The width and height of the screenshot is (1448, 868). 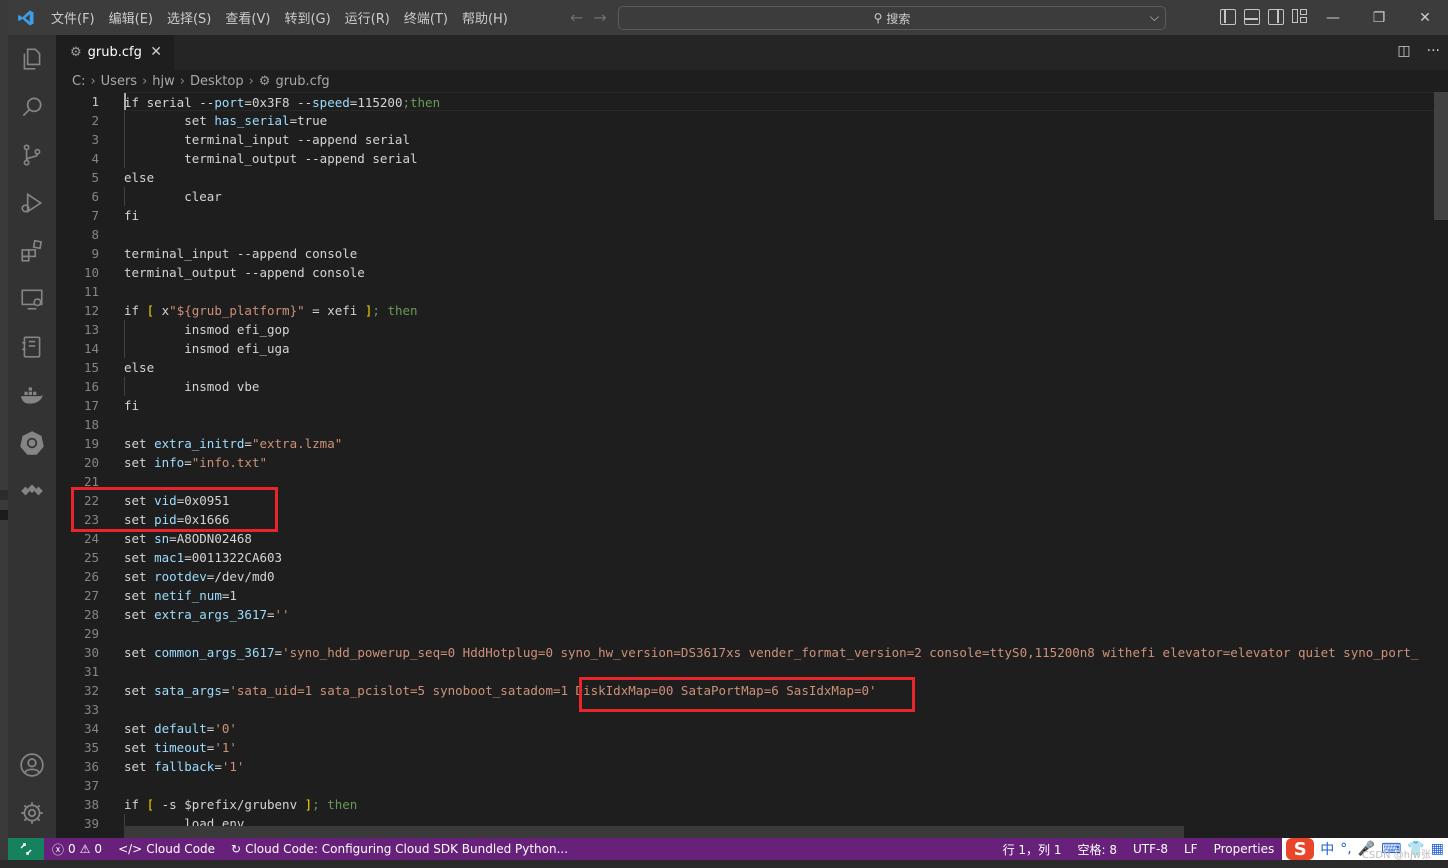 I want to click on code-line: set mac1=0011322CA603, so click(x=203, y=557).